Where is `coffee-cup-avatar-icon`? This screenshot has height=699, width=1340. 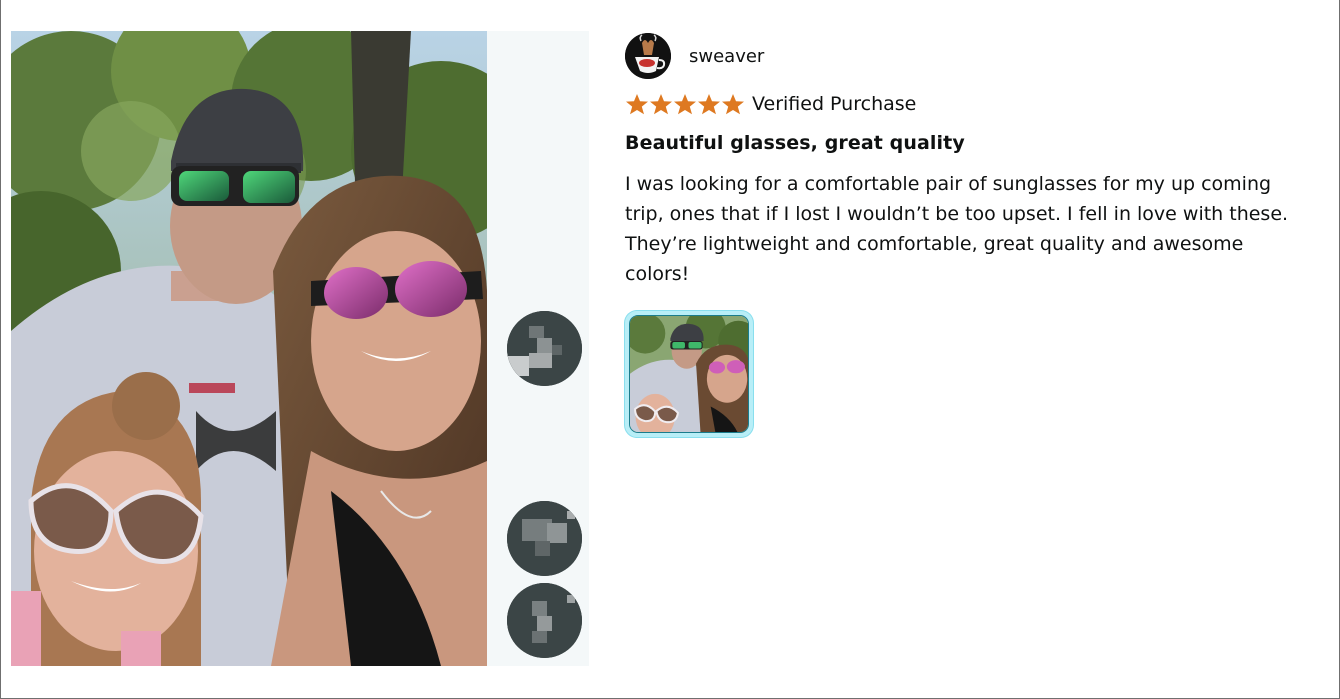 coffee-cup-avatar-icon is located at coordinates (648, 56).